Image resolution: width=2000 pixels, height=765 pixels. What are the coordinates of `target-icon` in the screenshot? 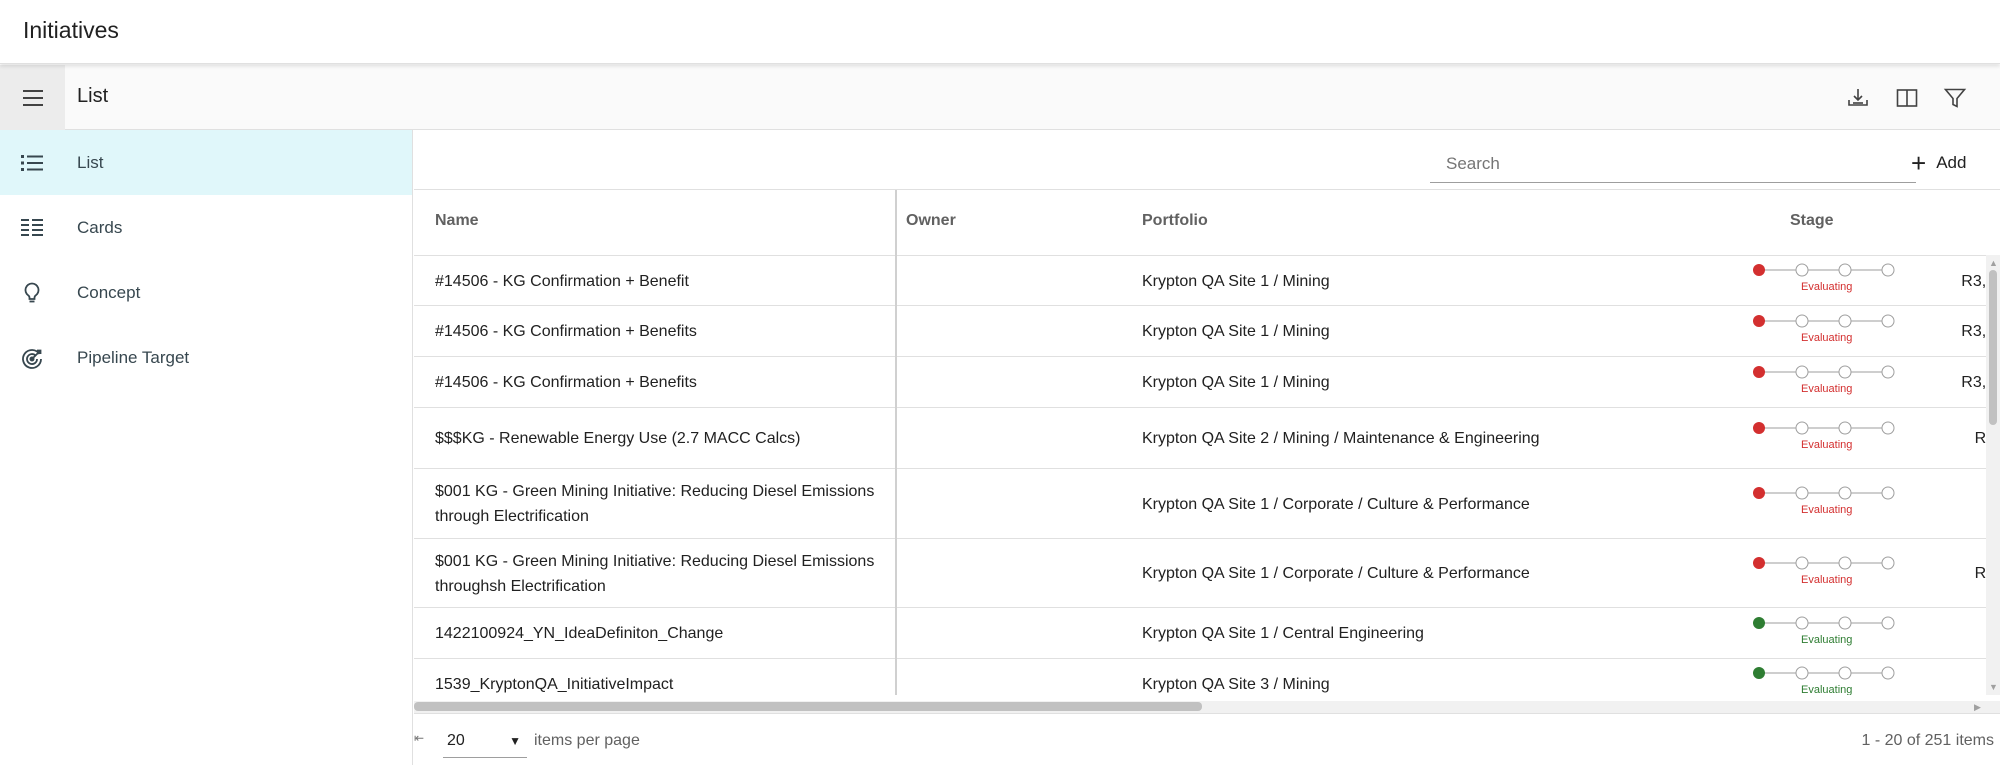 It's located at (32, 359).